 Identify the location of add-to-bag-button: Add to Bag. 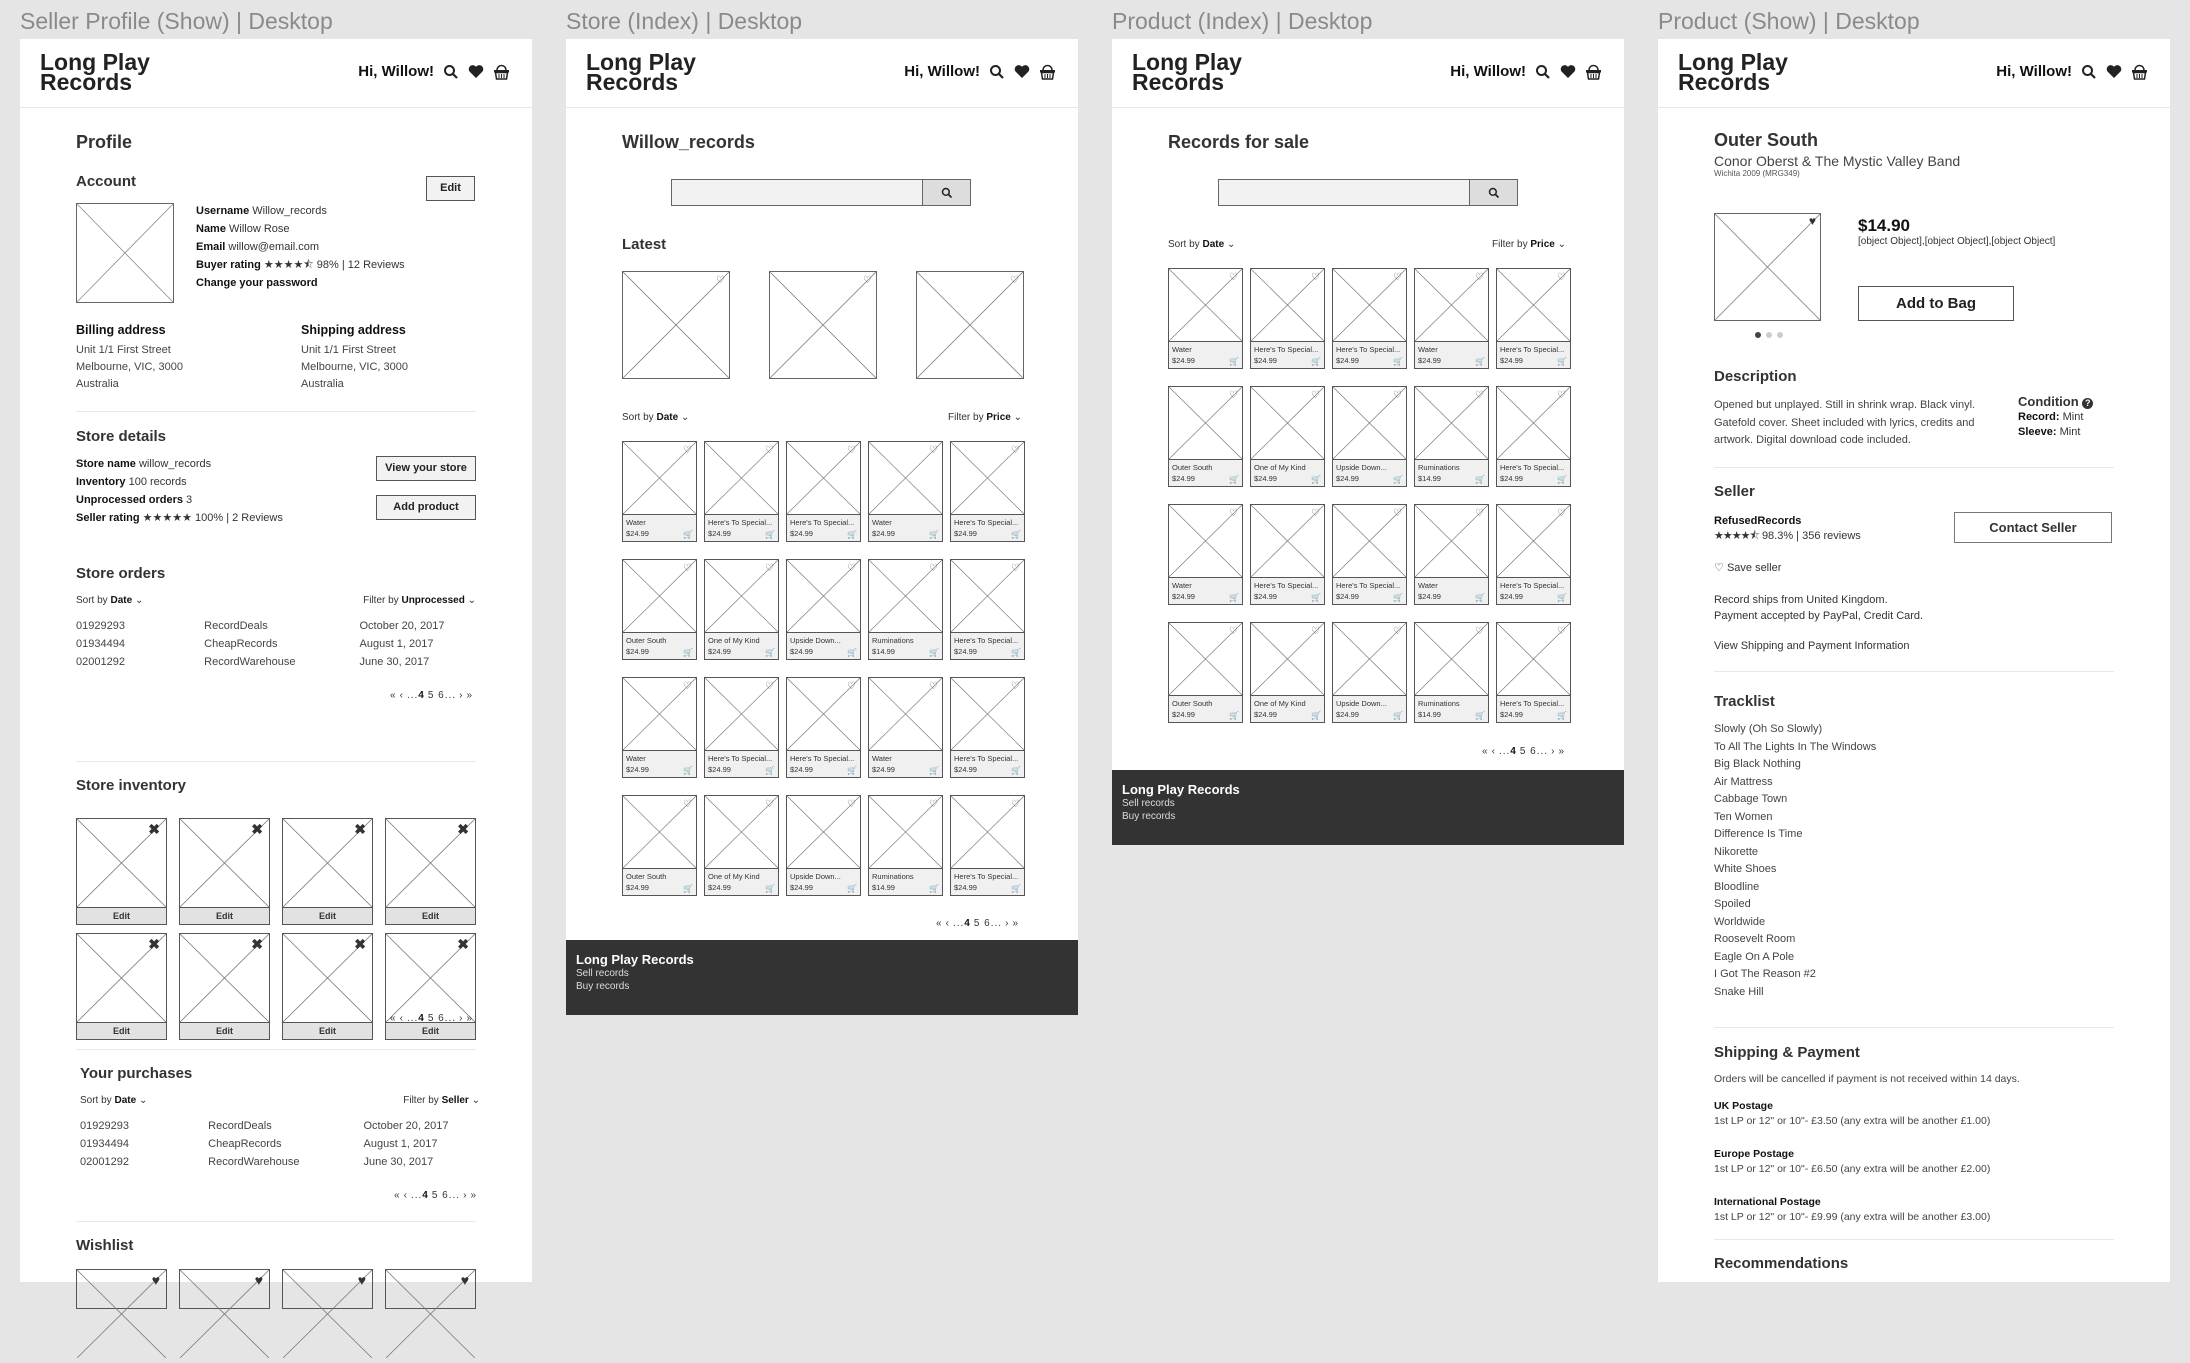
(1936, 303).